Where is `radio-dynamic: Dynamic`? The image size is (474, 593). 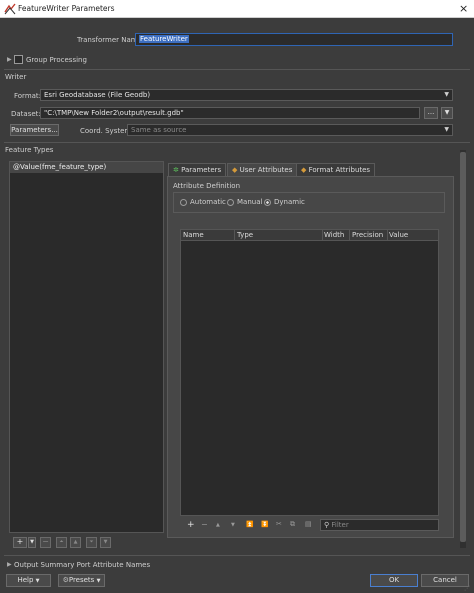 radio-dynamic: Dynamic is located at coordinates (284, 202).